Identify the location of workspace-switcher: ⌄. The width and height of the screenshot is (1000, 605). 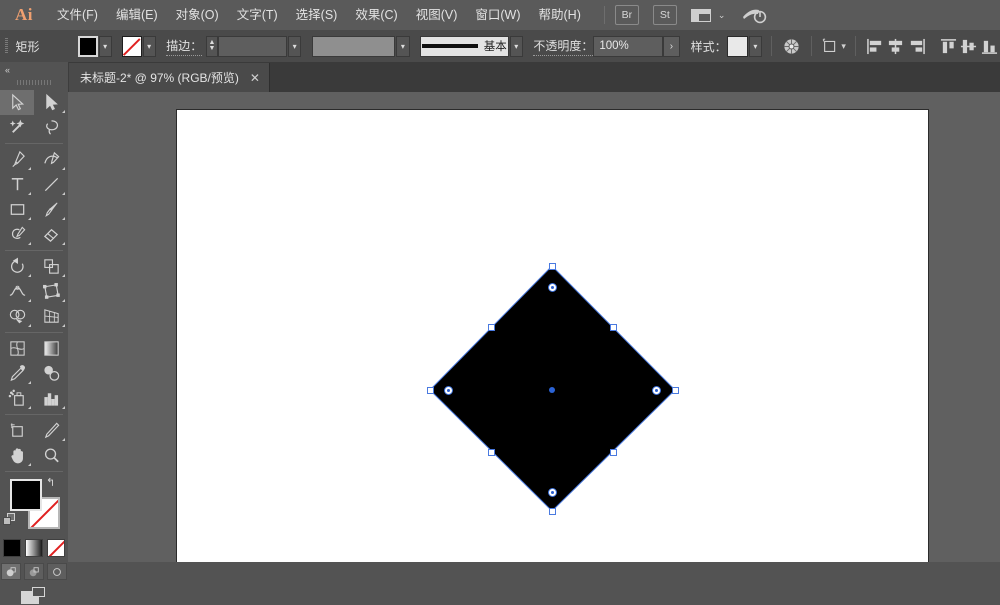
(707, 15).